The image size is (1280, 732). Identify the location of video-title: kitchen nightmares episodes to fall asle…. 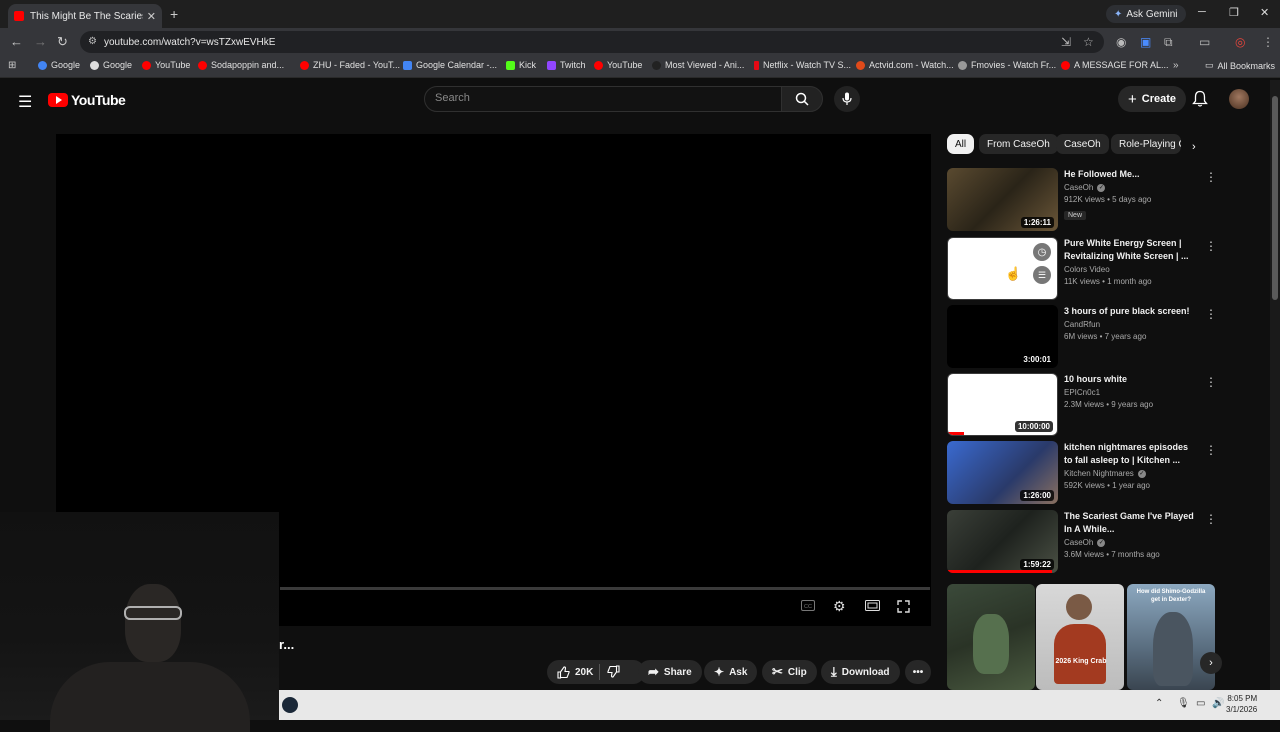
(1129, 454).